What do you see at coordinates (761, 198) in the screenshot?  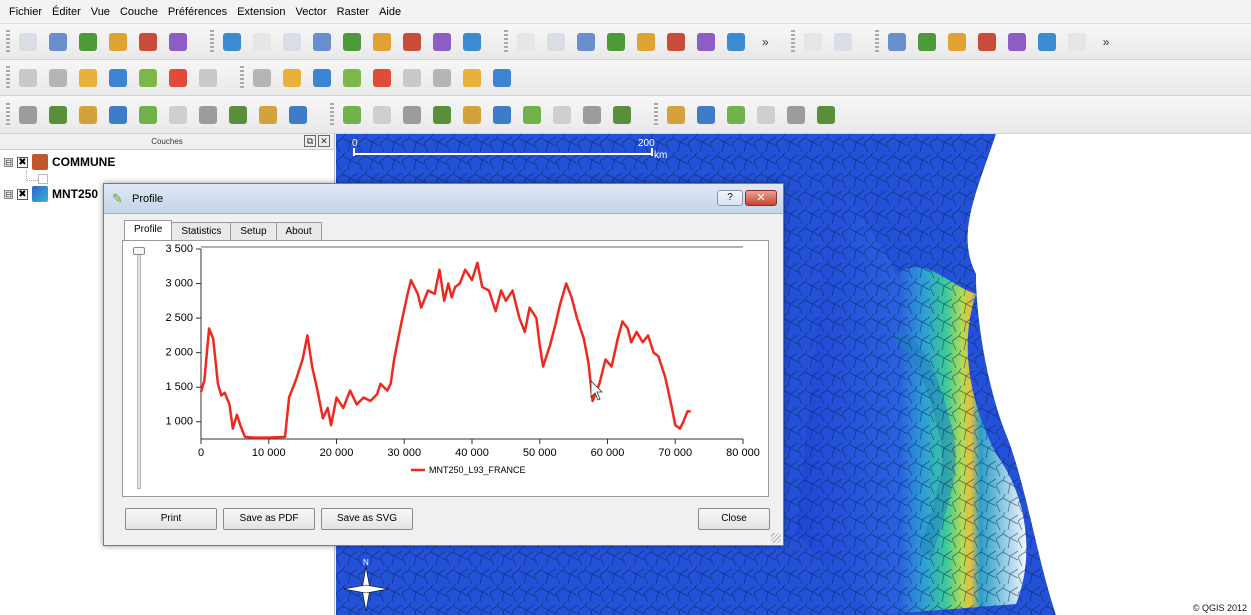 I see `window-close-button: ✕` at bounding box center [761, 198].